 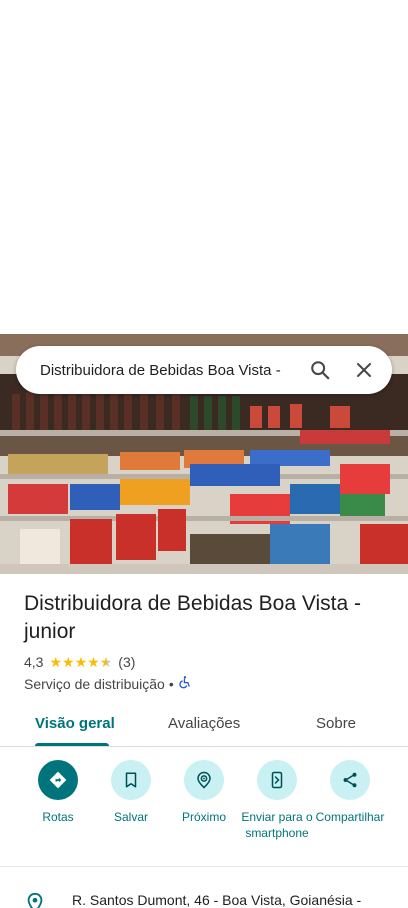 I want to click on location-pin-icon, so click(x=36, y=900).